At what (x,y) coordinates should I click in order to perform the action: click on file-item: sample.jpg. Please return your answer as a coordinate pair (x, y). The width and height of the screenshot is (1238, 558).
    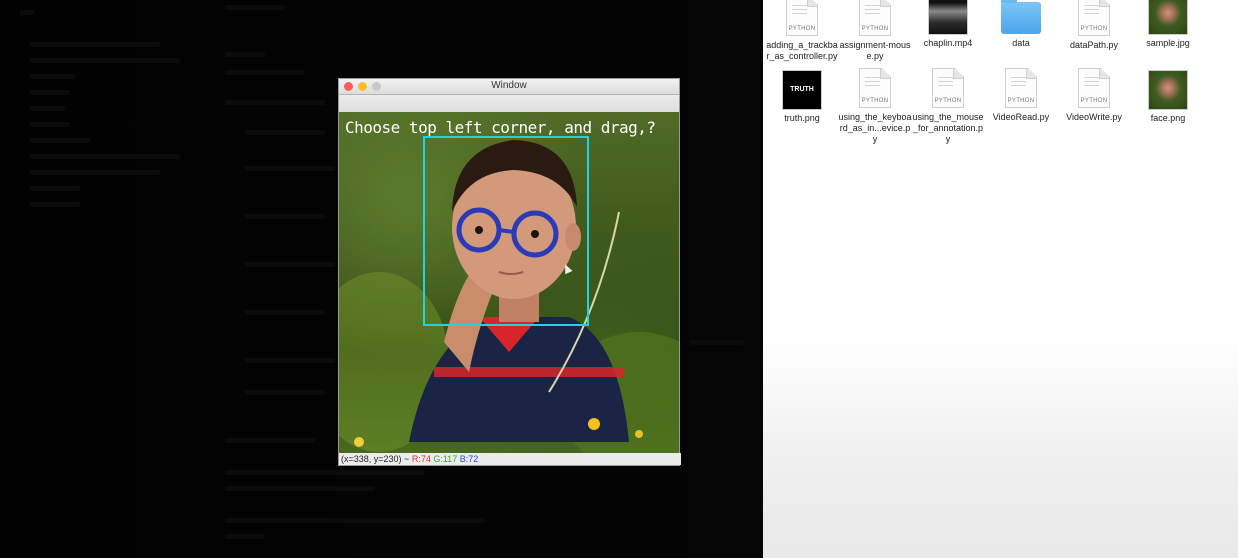
    Looking at the image, I should click on (1168, 24).